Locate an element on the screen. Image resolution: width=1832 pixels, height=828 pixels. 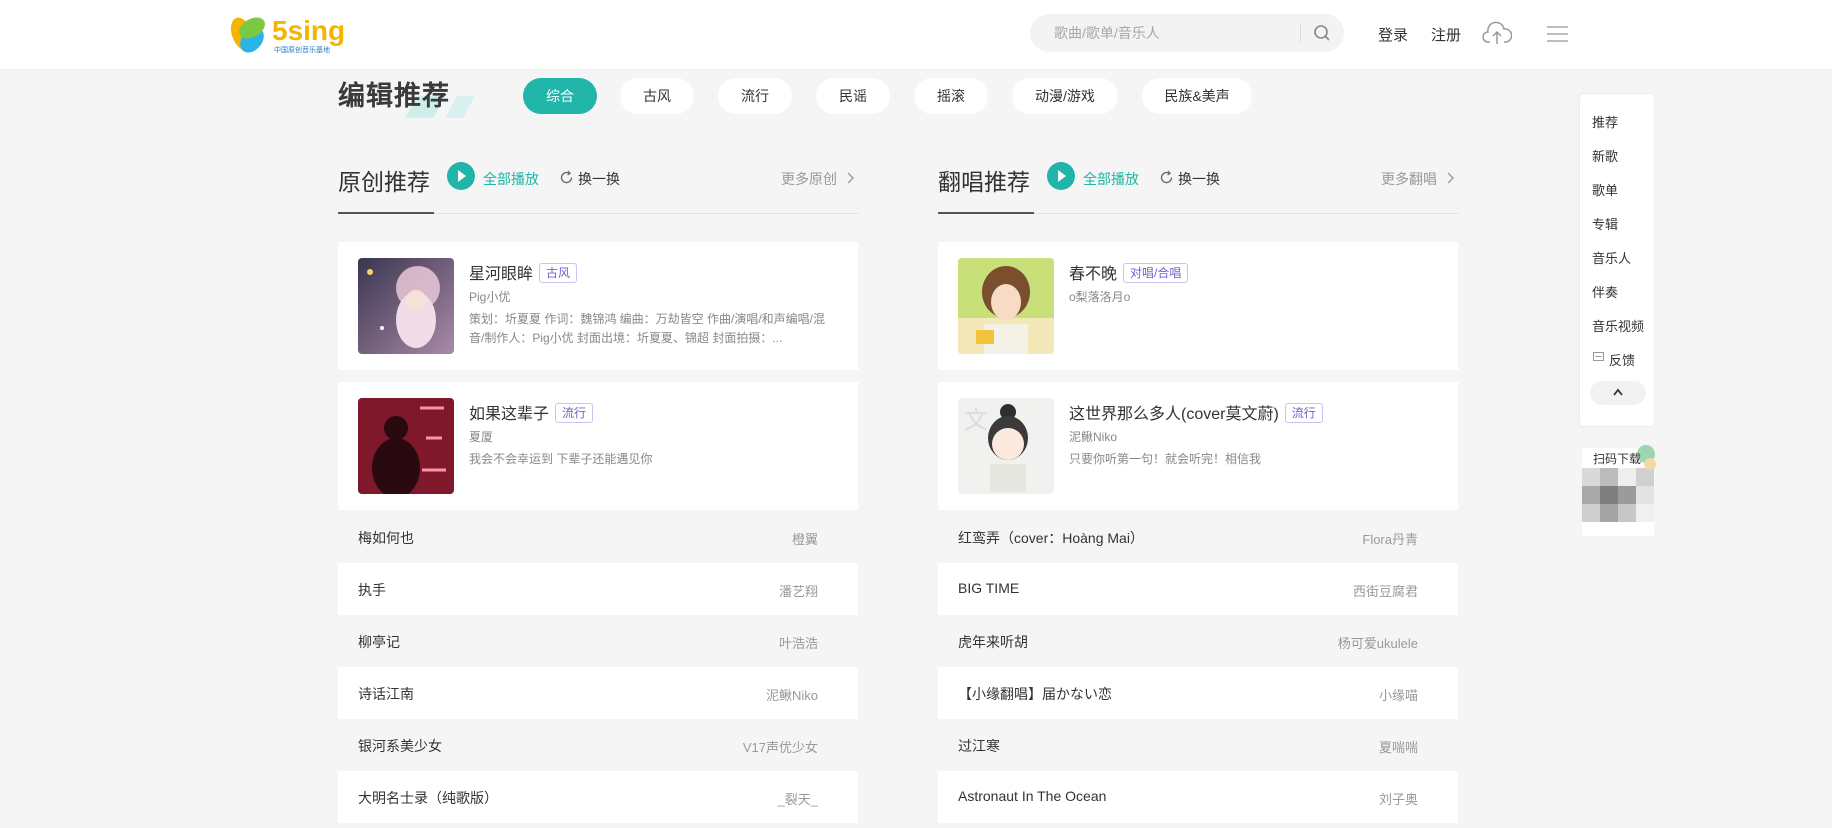
song-cover-image: 文 is located at coordinates (1006, 446).